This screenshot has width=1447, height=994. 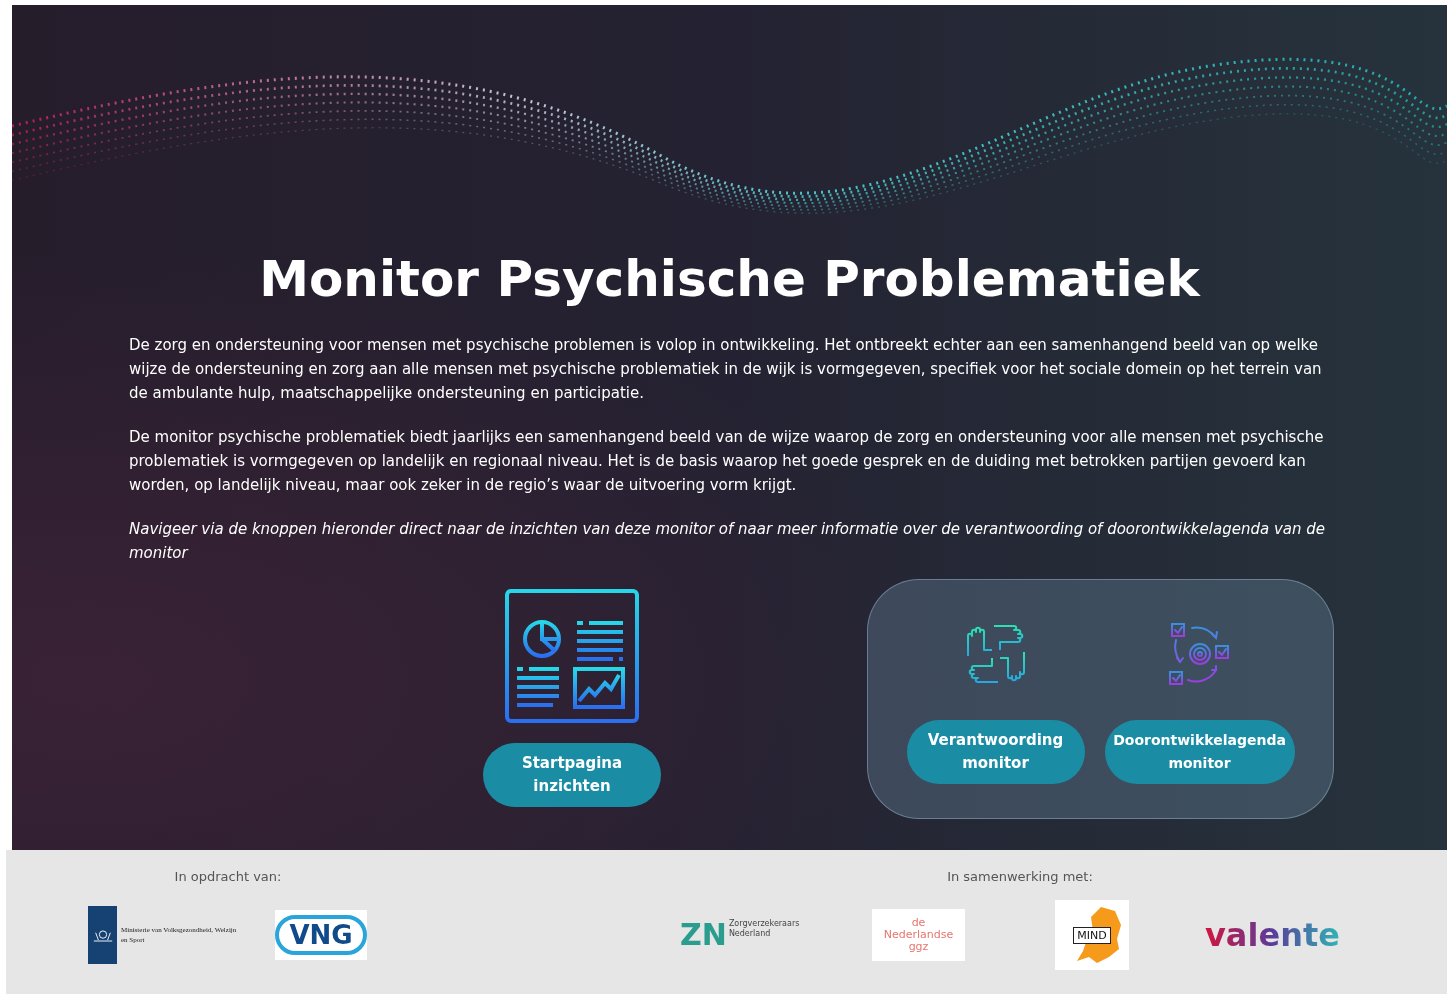 What do you see at coordinates (730, 279) in the screenshot?
I see `page-title: Monitor Psychische Problematiek` at bounding box center [730, 279].